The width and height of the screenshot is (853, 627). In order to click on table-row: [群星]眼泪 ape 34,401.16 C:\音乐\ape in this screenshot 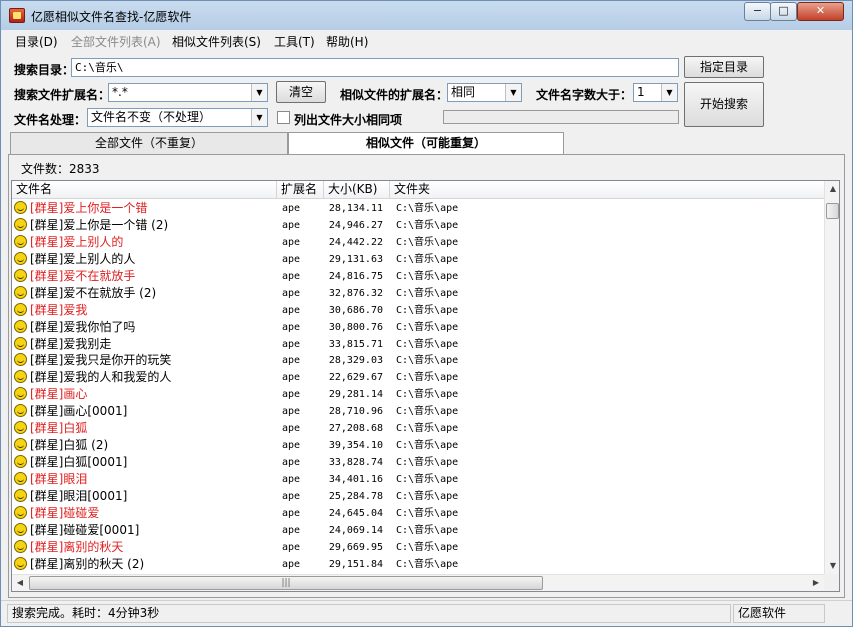, I will do `click(418, 479)`.